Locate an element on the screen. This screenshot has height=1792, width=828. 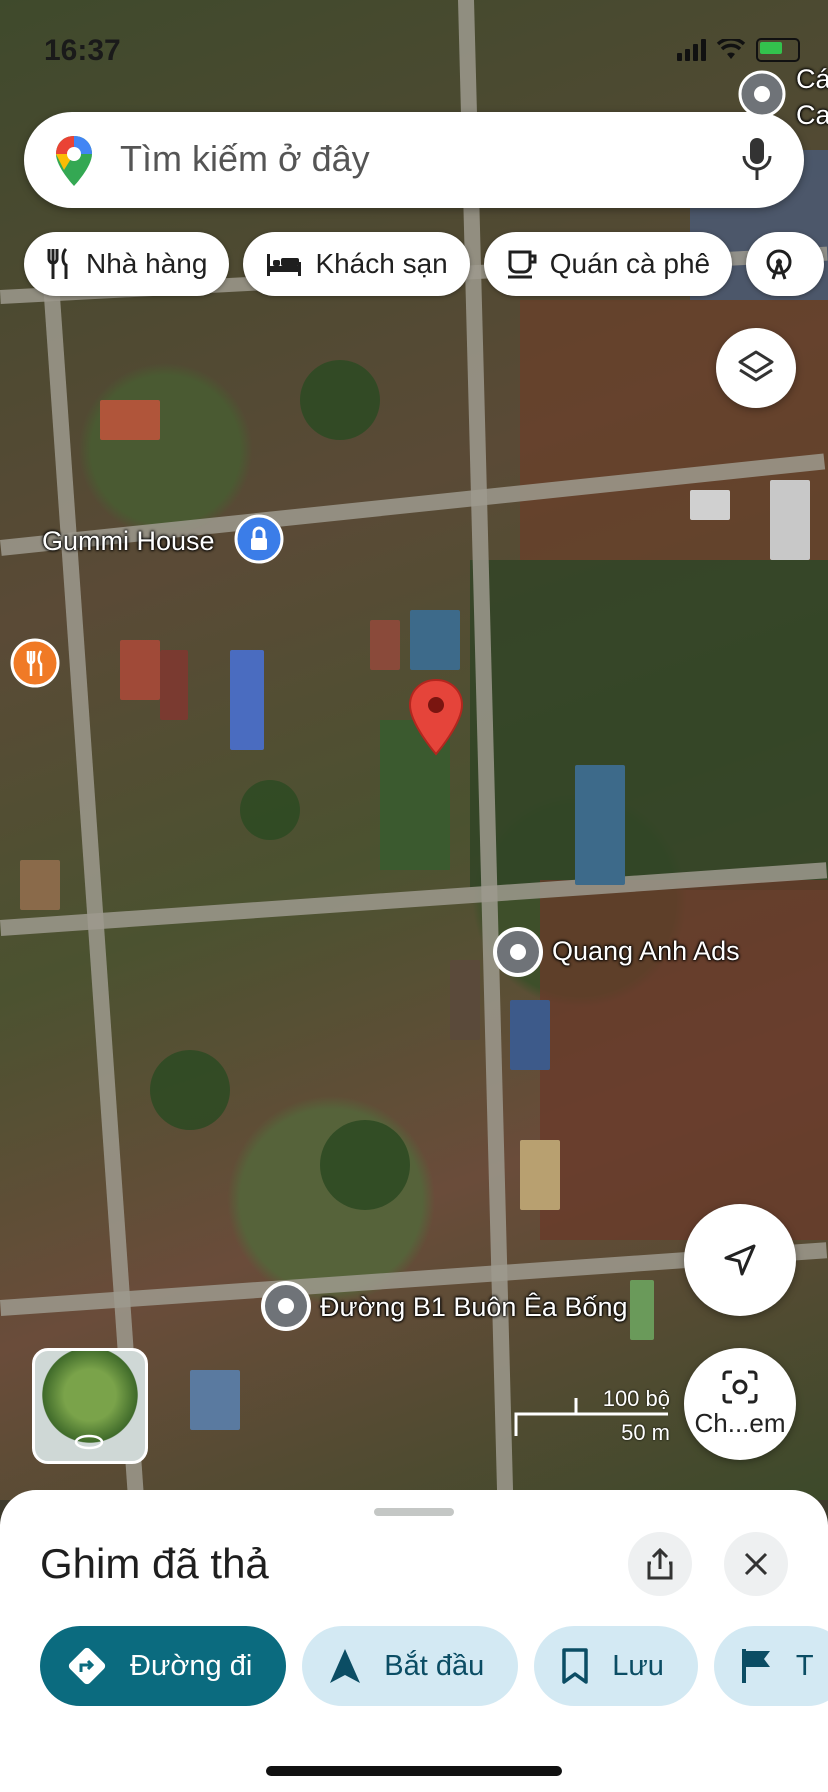
coffee-cup-icon is located at coordinates (522, 264).